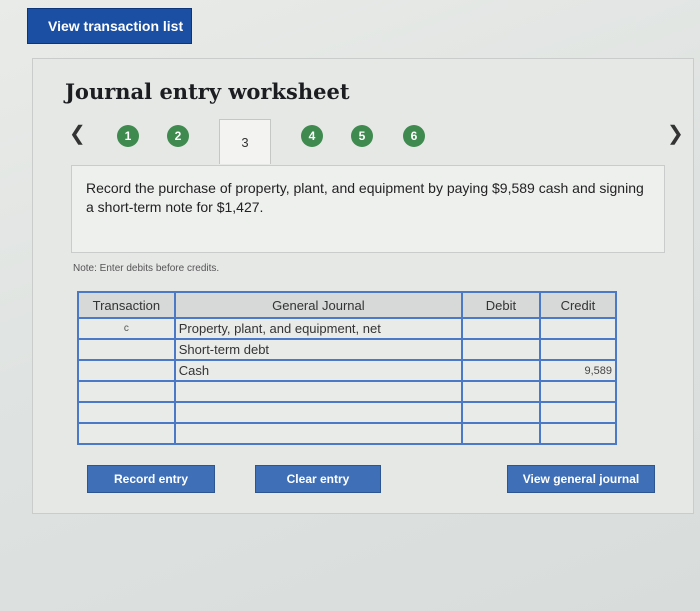 The image size is (700, 611). I want to click on transaction-header: Transaction, so click(126, 305).